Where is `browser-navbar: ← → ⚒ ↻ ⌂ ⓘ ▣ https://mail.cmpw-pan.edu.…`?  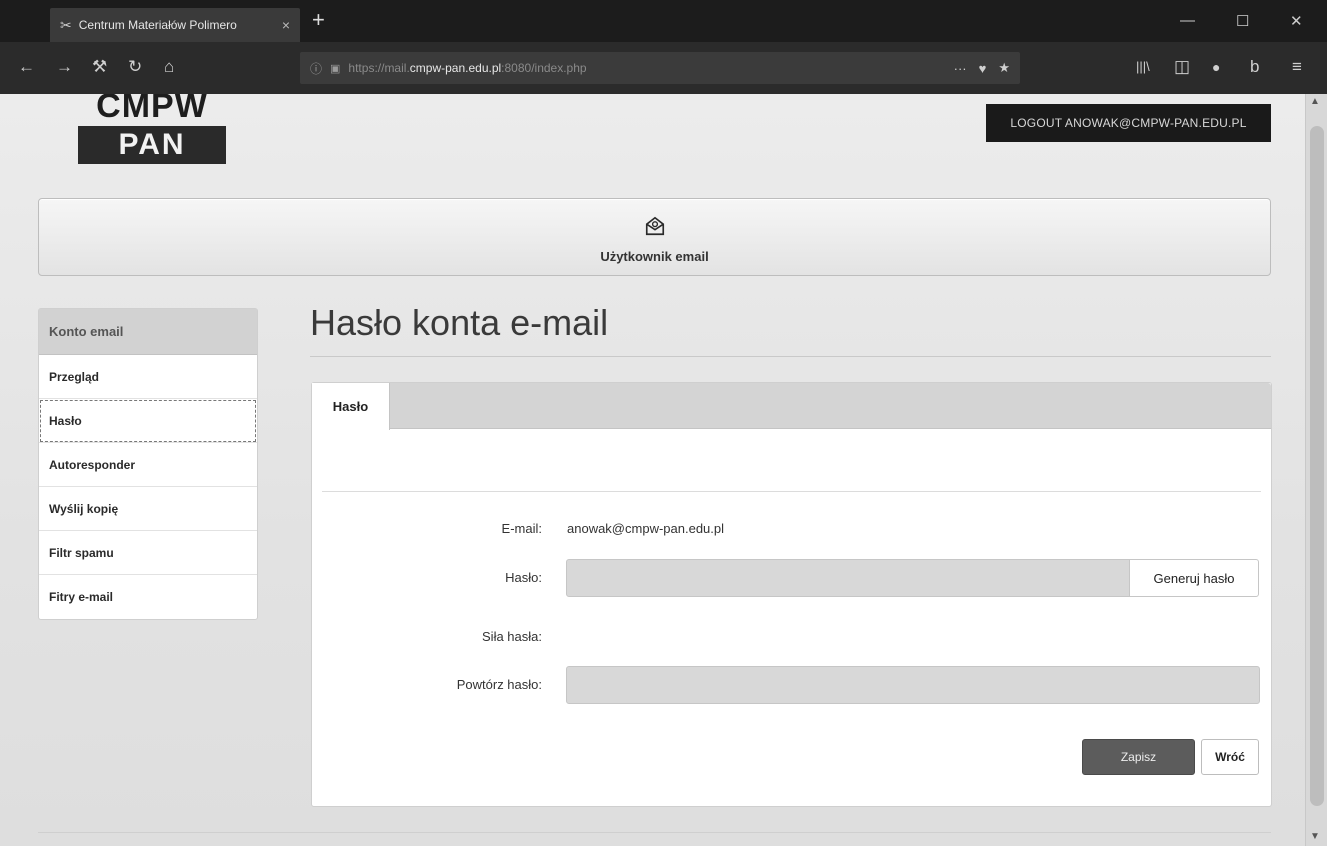
browser-navbar: ← → ⚒ ↻ ⌂ ⓘ ▣ https://mail.cmpw-pan.edu.… is located at coordinates (663, 68).